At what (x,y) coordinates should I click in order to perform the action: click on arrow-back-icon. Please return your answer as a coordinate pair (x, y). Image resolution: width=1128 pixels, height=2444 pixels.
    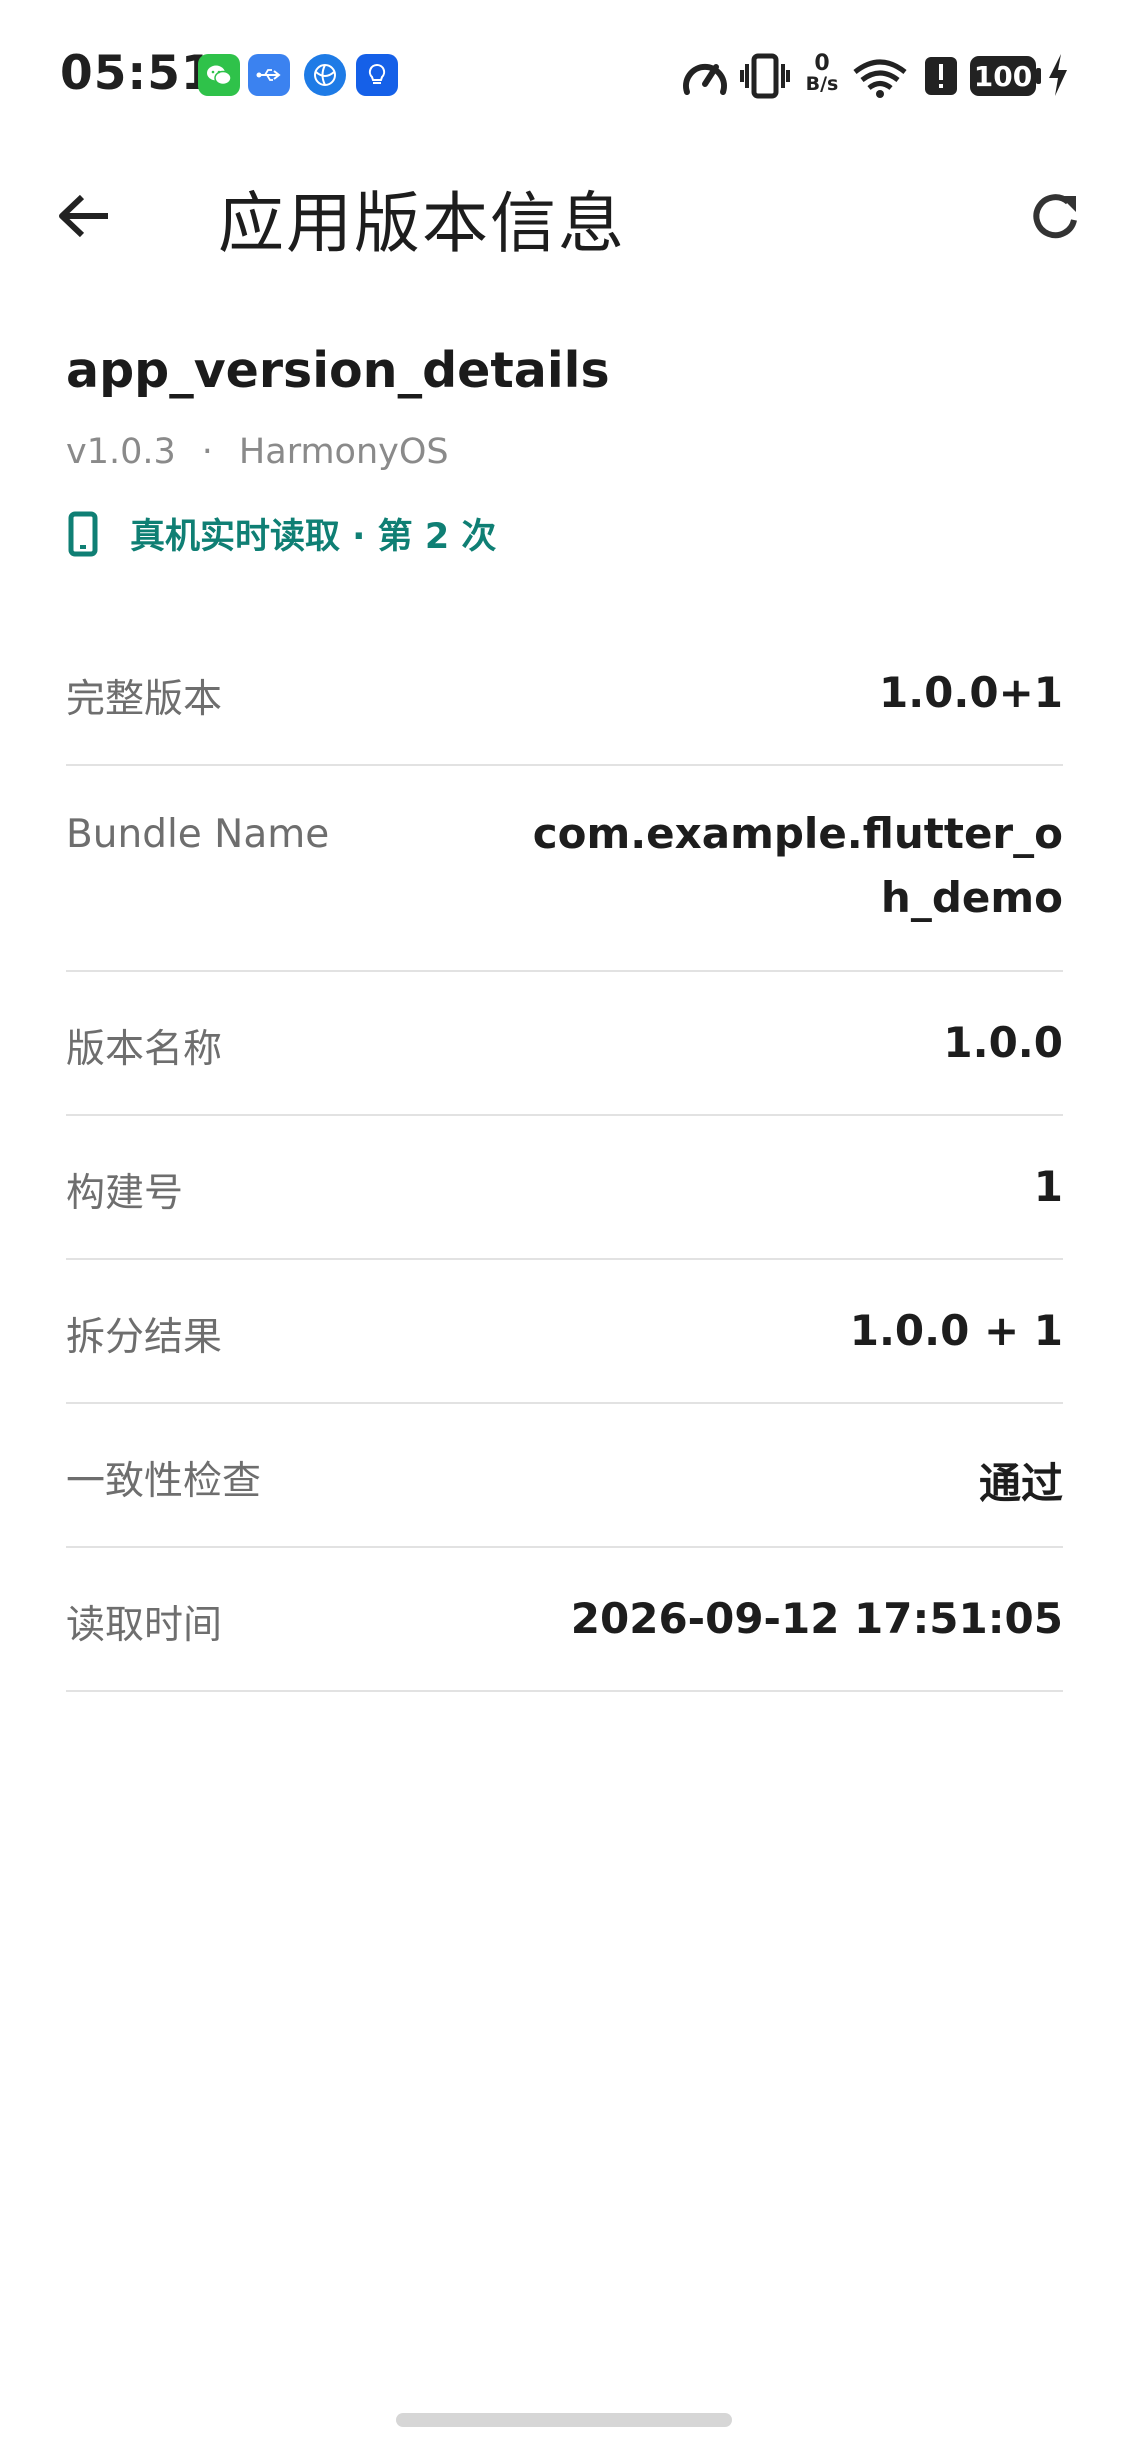
    Looking at the image, I should click on (83, 216).